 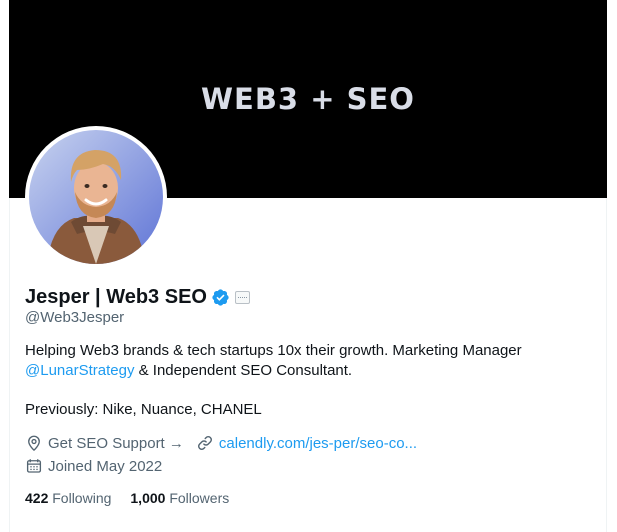 I want to click on banner-title: WEB3 + SEO, so click(x=308, y=99).